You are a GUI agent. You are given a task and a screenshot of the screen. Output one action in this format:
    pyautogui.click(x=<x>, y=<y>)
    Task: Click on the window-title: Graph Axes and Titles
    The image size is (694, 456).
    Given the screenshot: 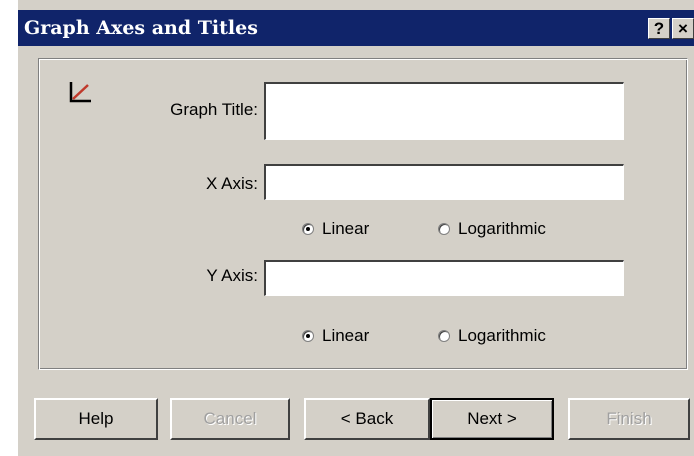 What is the action you would take?
    pyautogui.click(x=141, y=28)
    